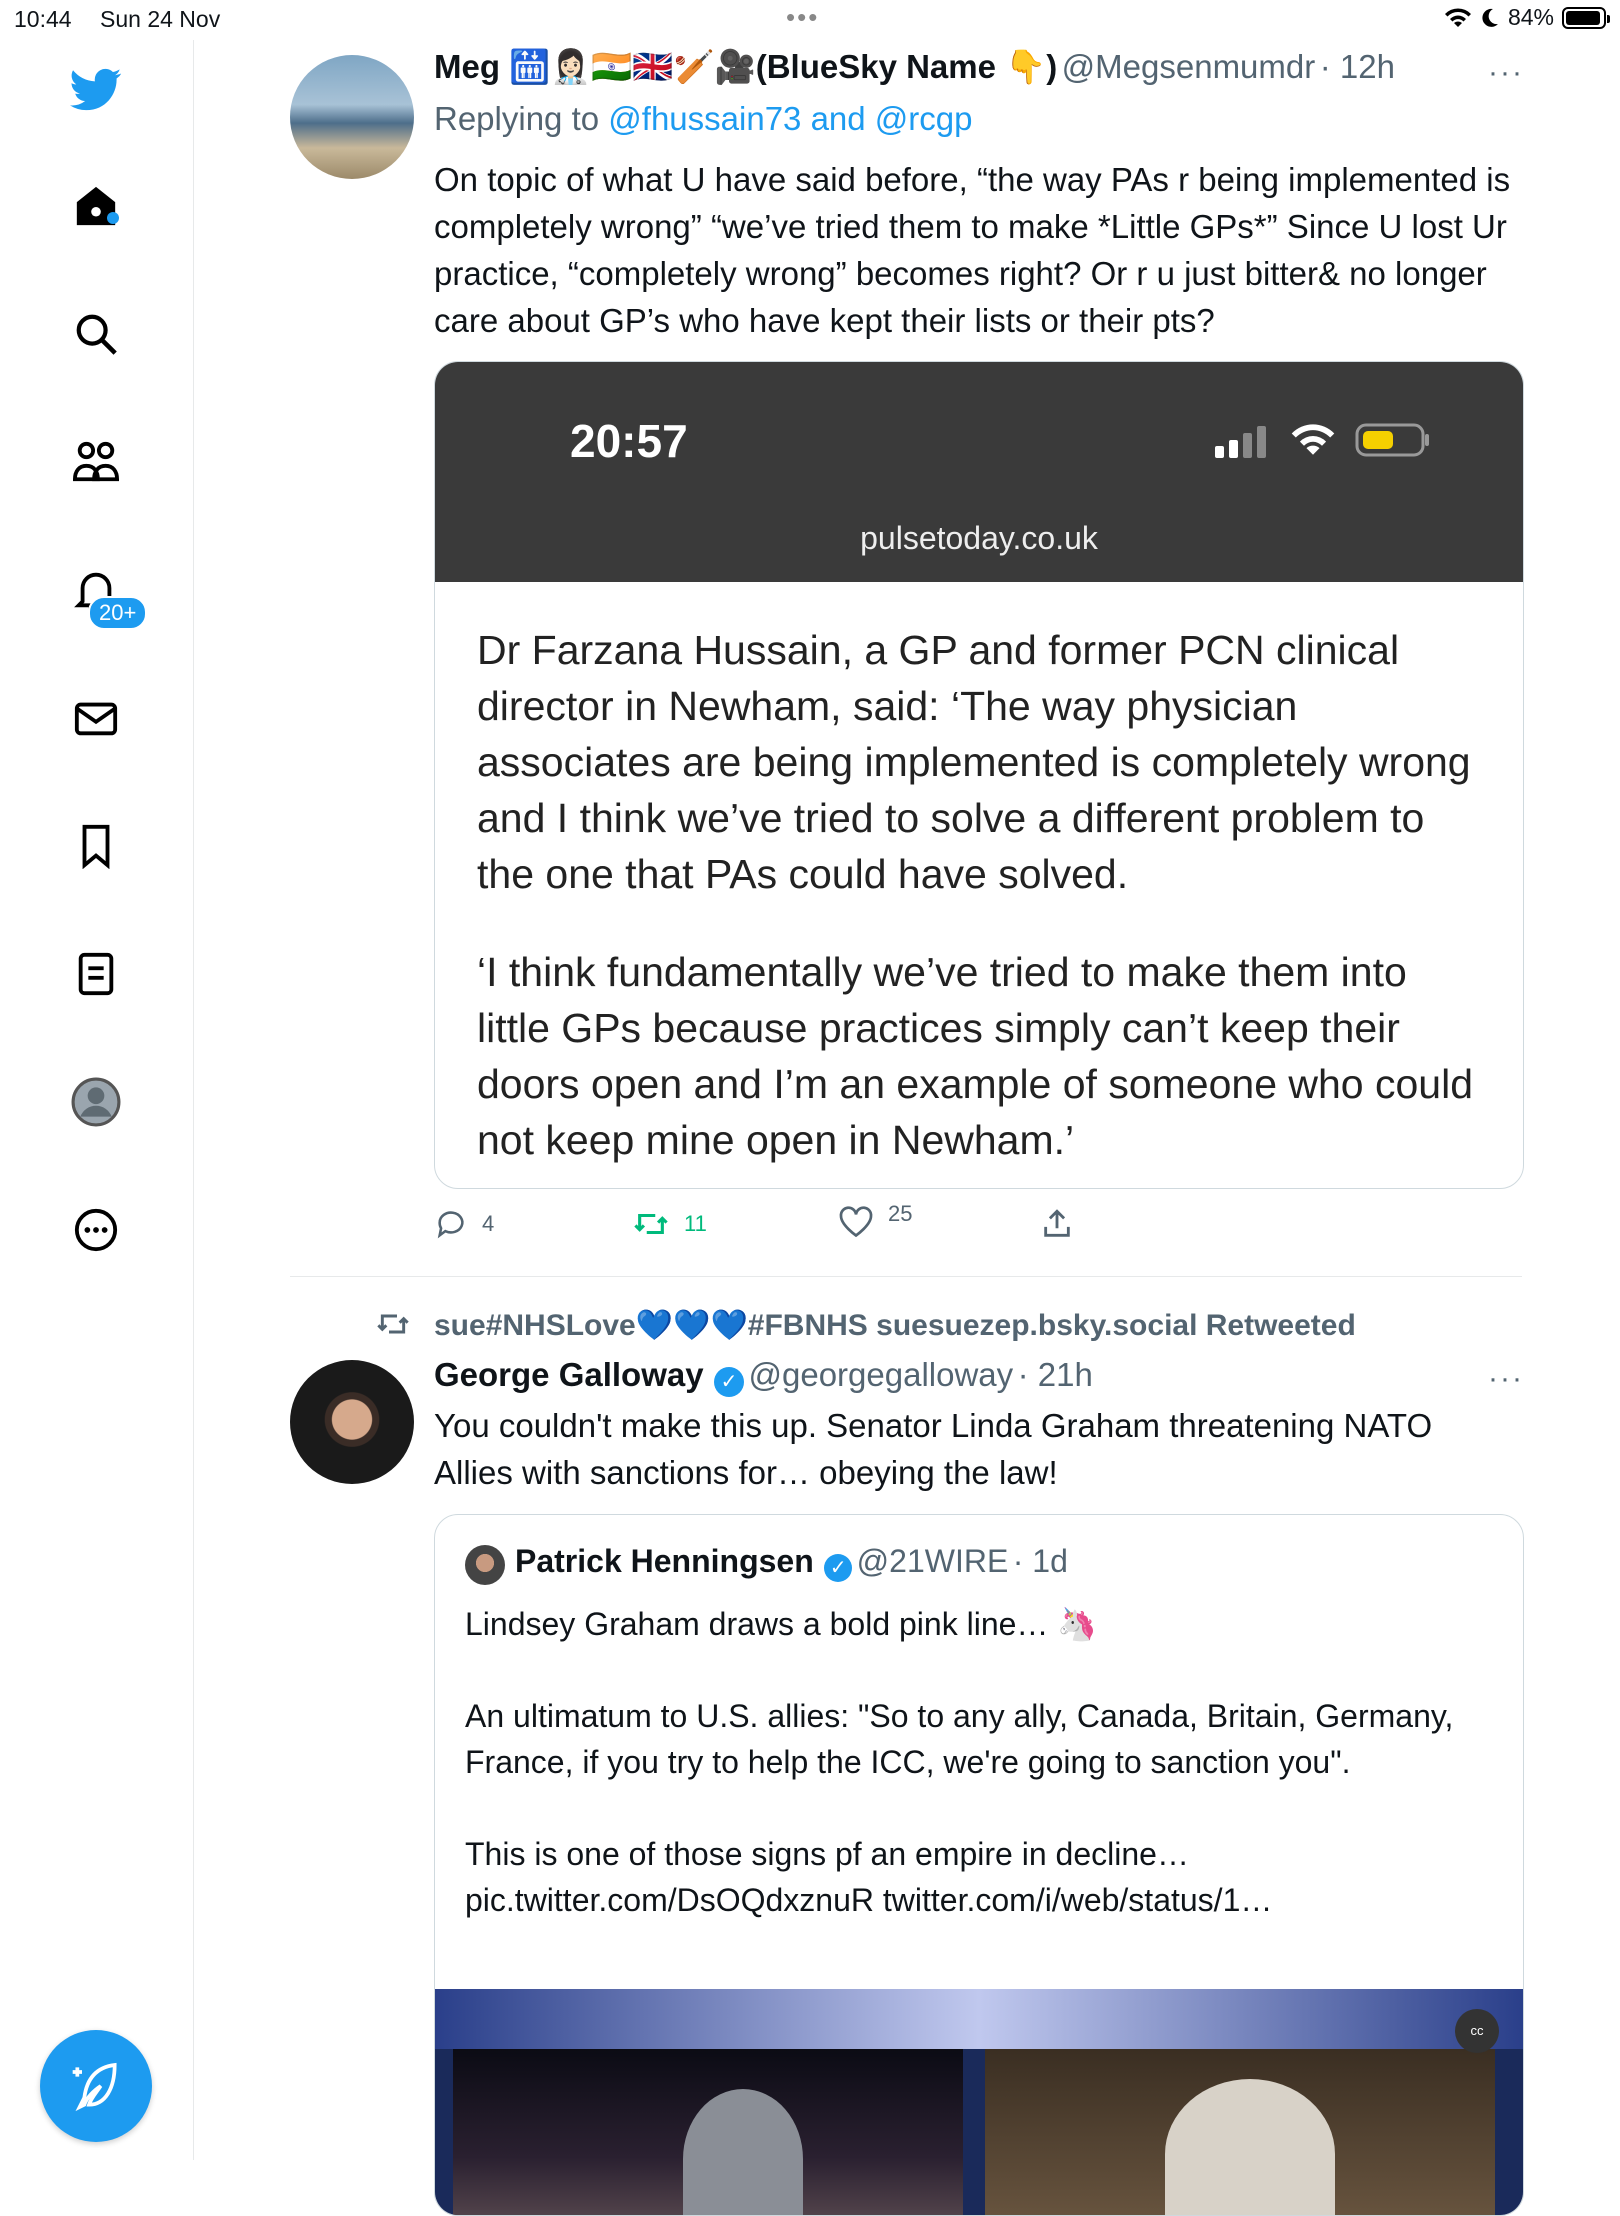 This screenshot has height=2216, width=1620. Describe the element at coordinates (118, 613) in the screenshot. I see `notifications-badge: 20+` at that location.